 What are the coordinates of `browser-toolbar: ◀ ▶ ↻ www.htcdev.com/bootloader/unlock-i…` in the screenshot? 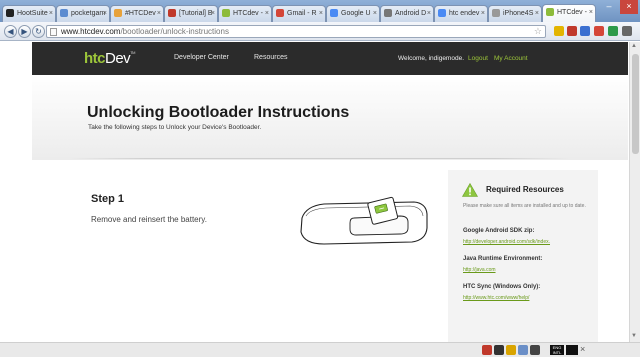 It's located at (320, 31).